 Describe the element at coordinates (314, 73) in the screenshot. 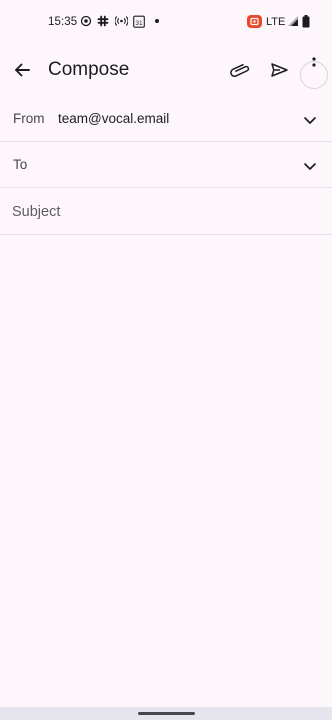

I see `more-options-button` at that location.